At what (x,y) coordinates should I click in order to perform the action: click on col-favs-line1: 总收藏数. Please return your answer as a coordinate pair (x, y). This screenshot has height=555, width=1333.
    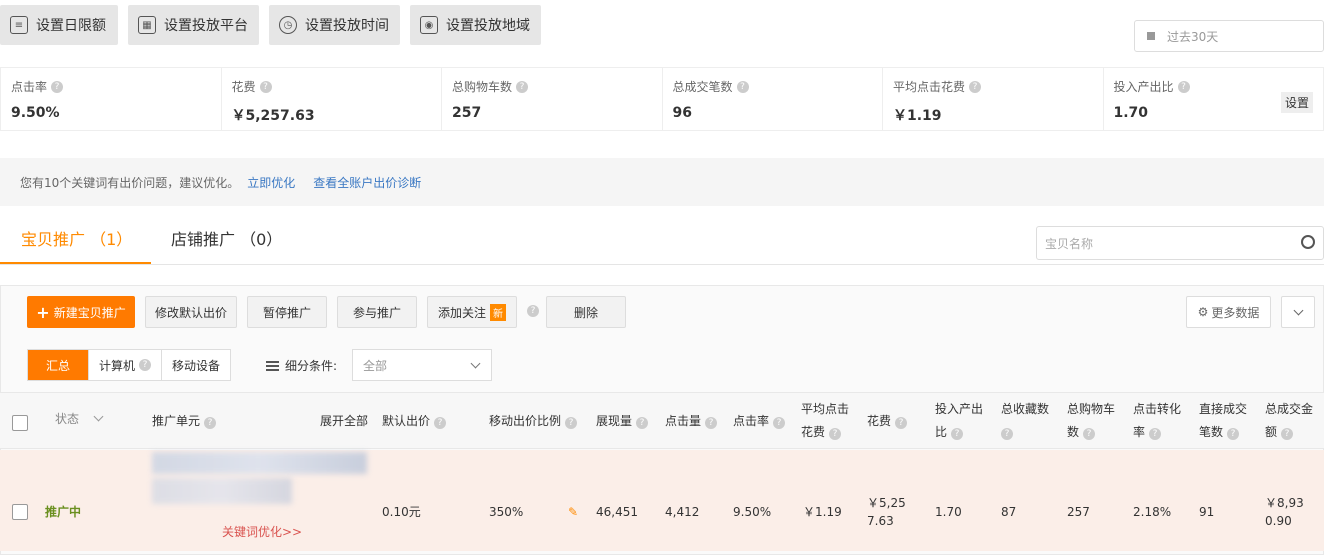
    Looking at the image, I should click on (1025, 409).